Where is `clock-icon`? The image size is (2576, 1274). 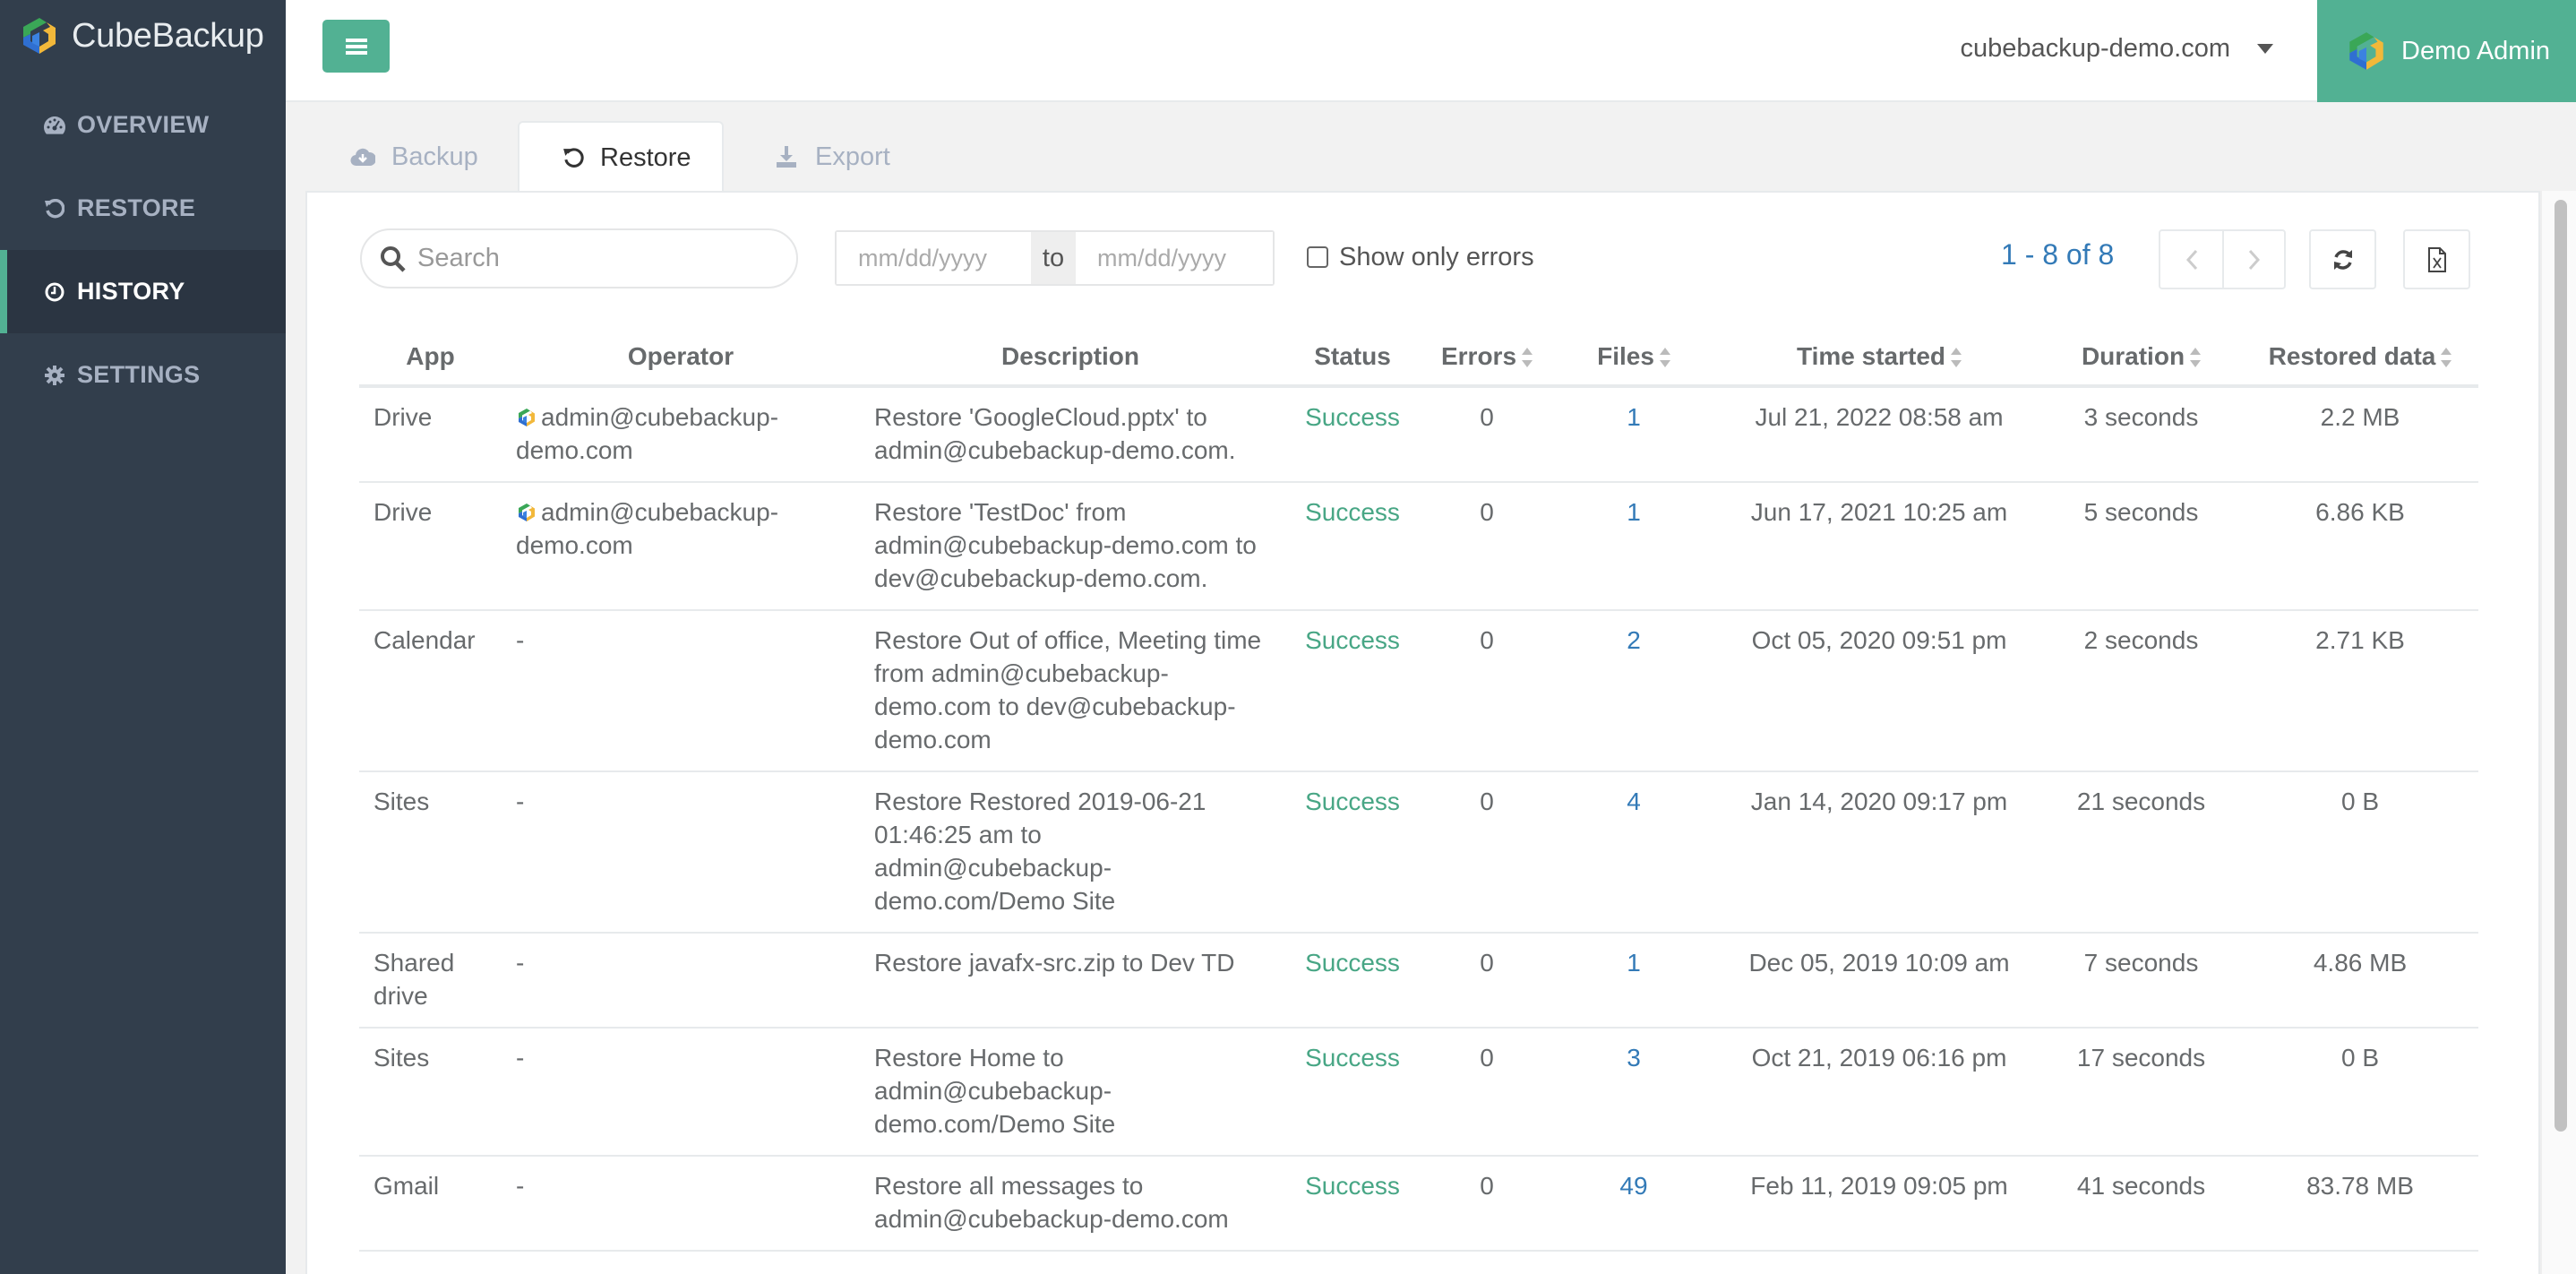
clock-icon is located at coordinates (54, 292).